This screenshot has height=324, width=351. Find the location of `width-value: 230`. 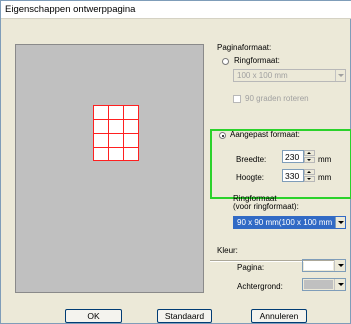

width-value: 230 is located at coordinates (292, 157).